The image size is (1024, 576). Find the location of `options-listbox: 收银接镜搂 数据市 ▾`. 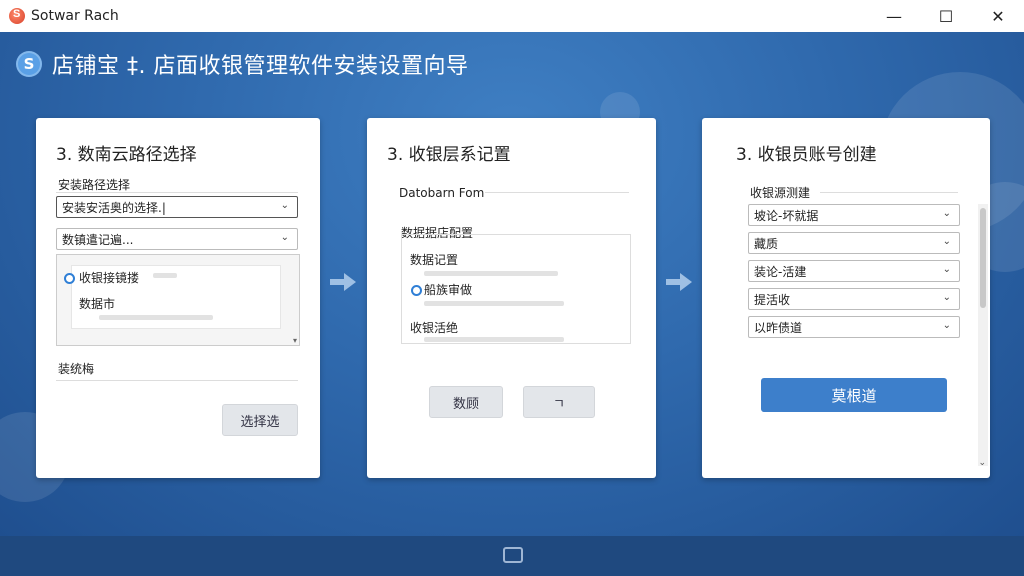

options-listbox: 收银接镜搂 数据市 ▾ is located at coordinates (178, 300).